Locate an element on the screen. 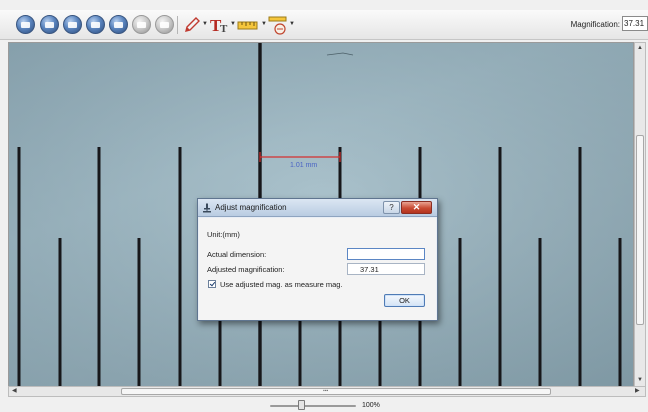 Image resolution: width=648 pixels, height=412 pixels. measure-angle-icon is located at coordinates (277, 25).